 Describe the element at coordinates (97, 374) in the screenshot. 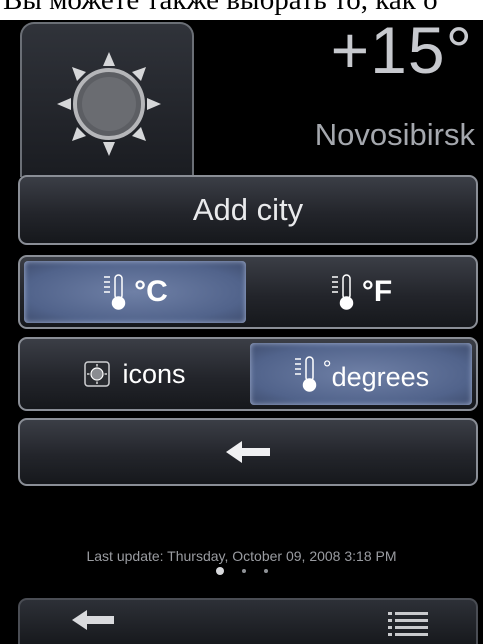

I see `sun-small-icon` at that location.